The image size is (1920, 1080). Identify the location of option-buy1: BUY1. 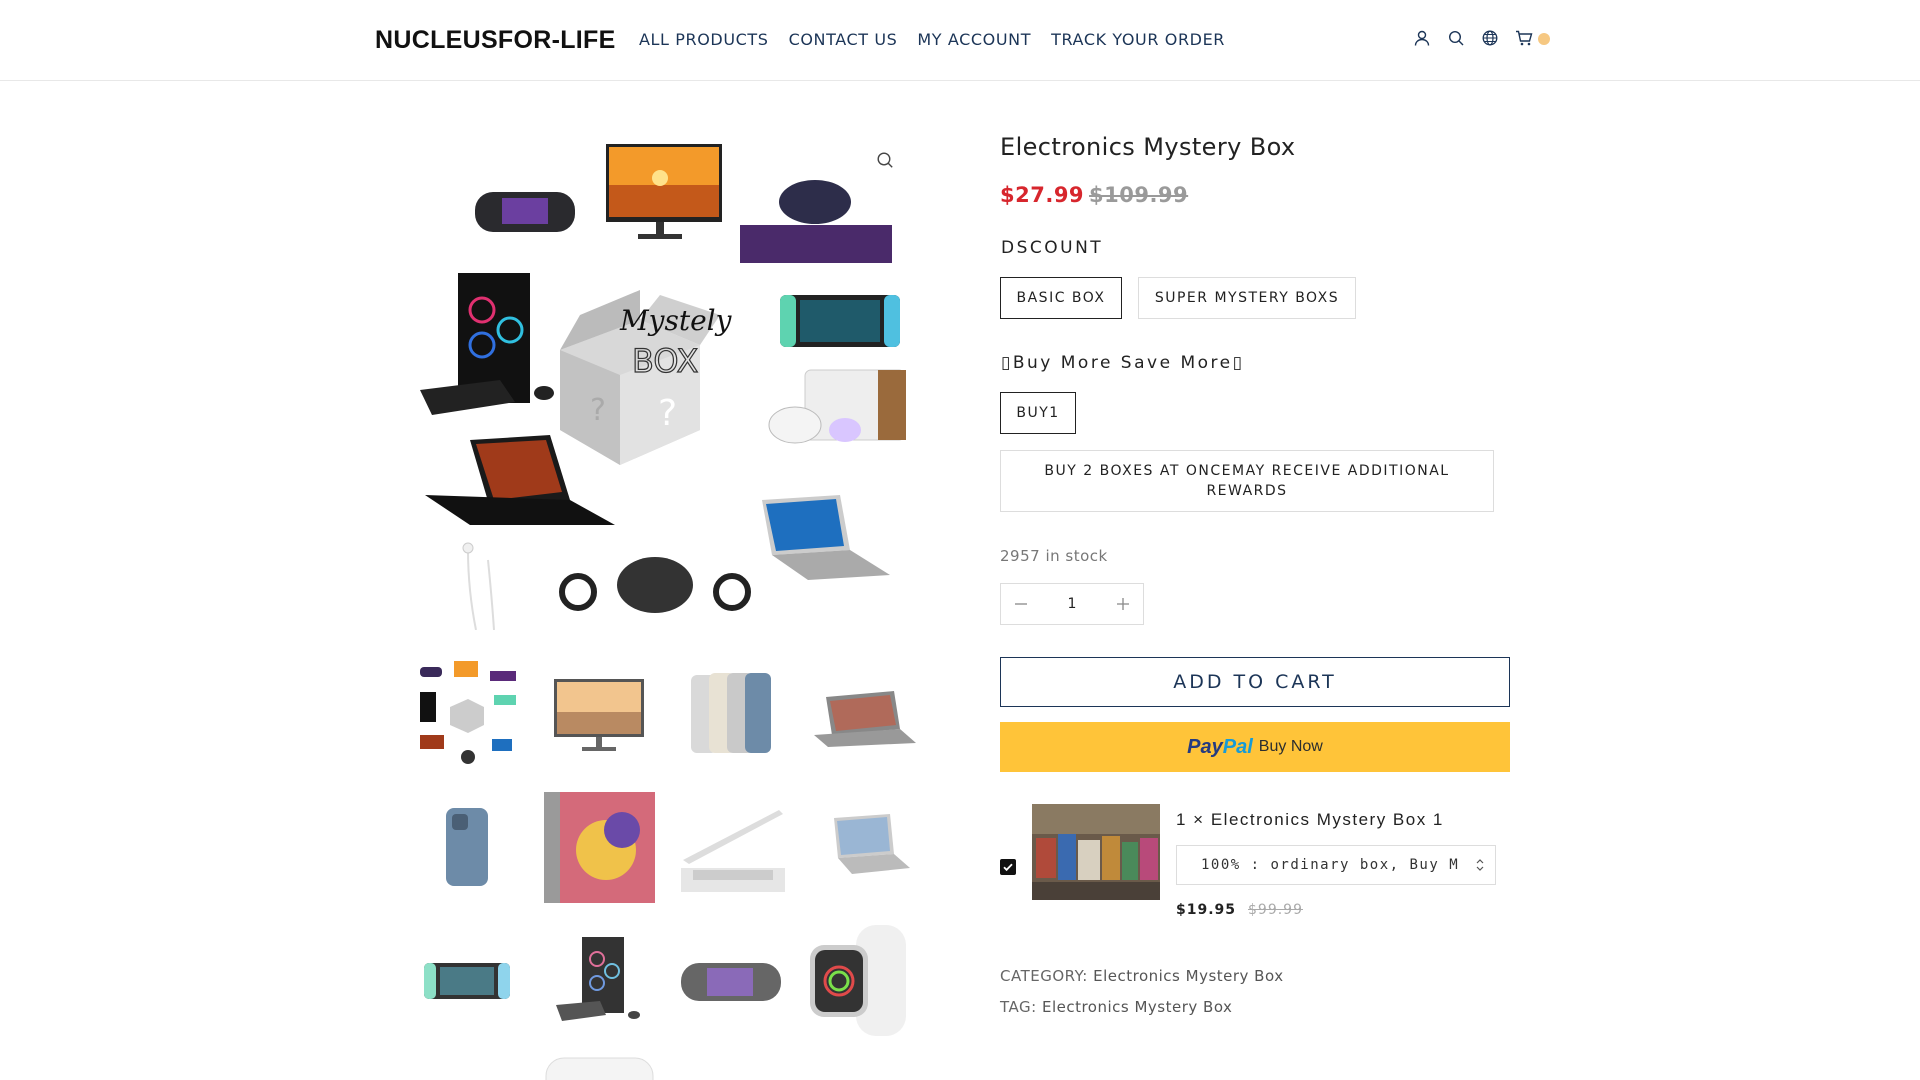
(1038, 413).